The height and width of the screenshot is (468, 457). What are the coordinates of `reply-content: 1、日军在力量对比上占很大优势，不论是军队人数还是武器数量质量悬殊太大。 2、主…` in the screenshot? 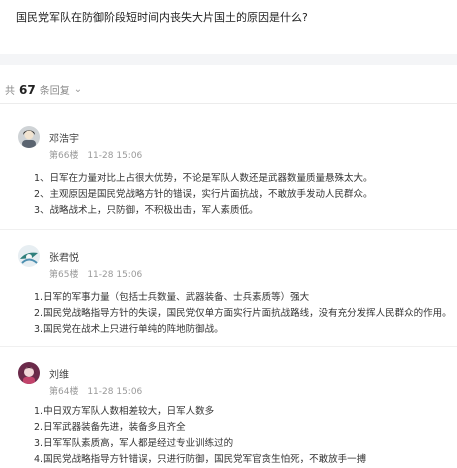 It's located at (203, 195).